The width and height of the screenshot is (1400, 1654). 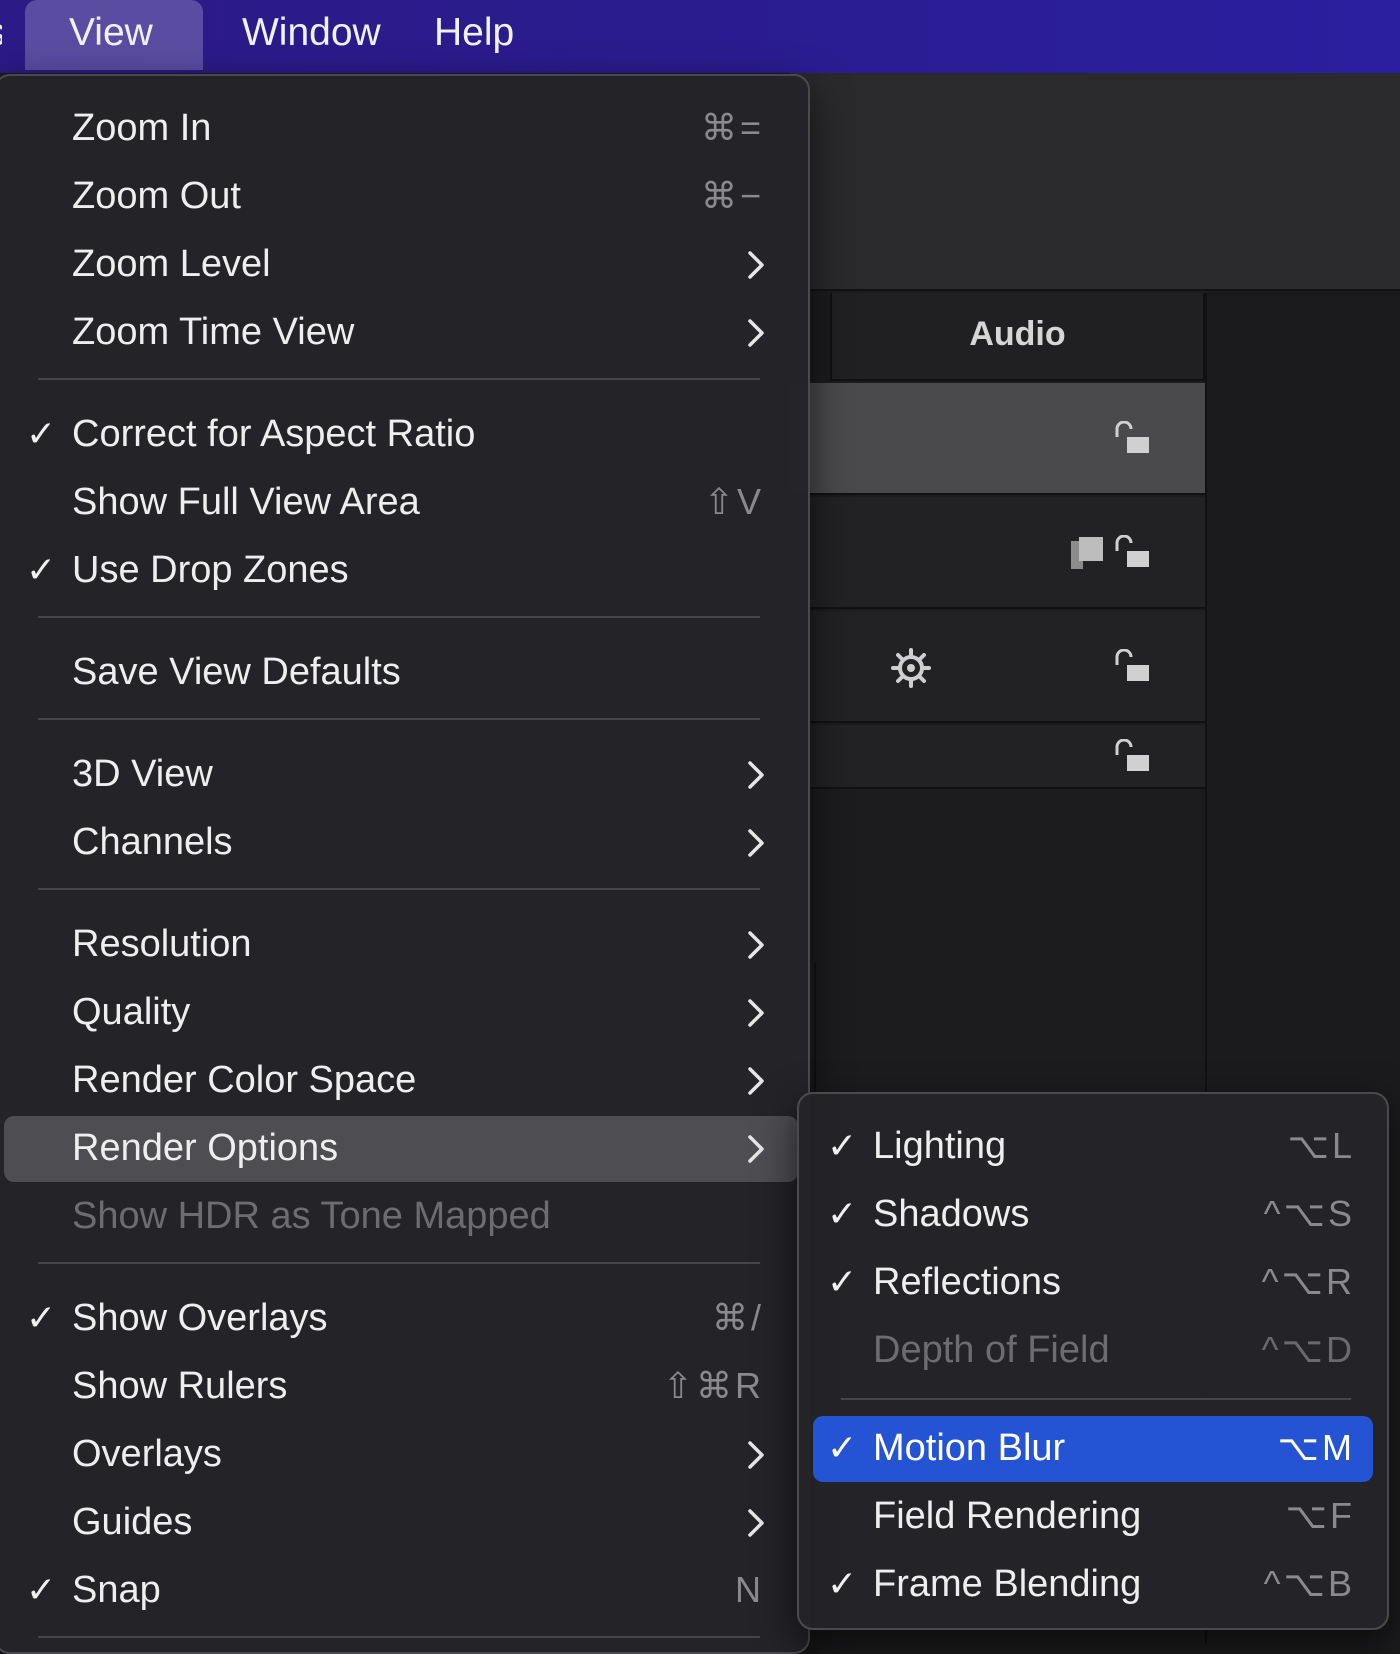 What do you see at coordinates (401, 1523) in the screenshot?
I see `menu-item-guides: Guides` at bounding box center [401, 1523].